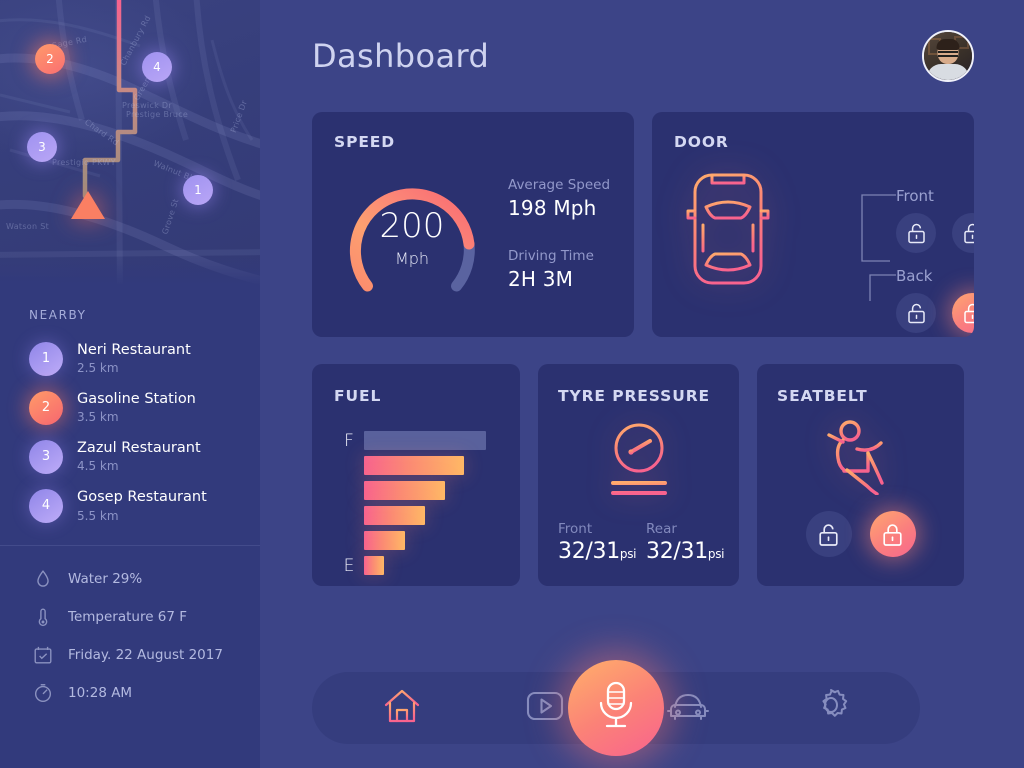 Image resolution: width=1024 pixels, height=768 pixels. I want to click on door-connector-lines, so click(848, 248).